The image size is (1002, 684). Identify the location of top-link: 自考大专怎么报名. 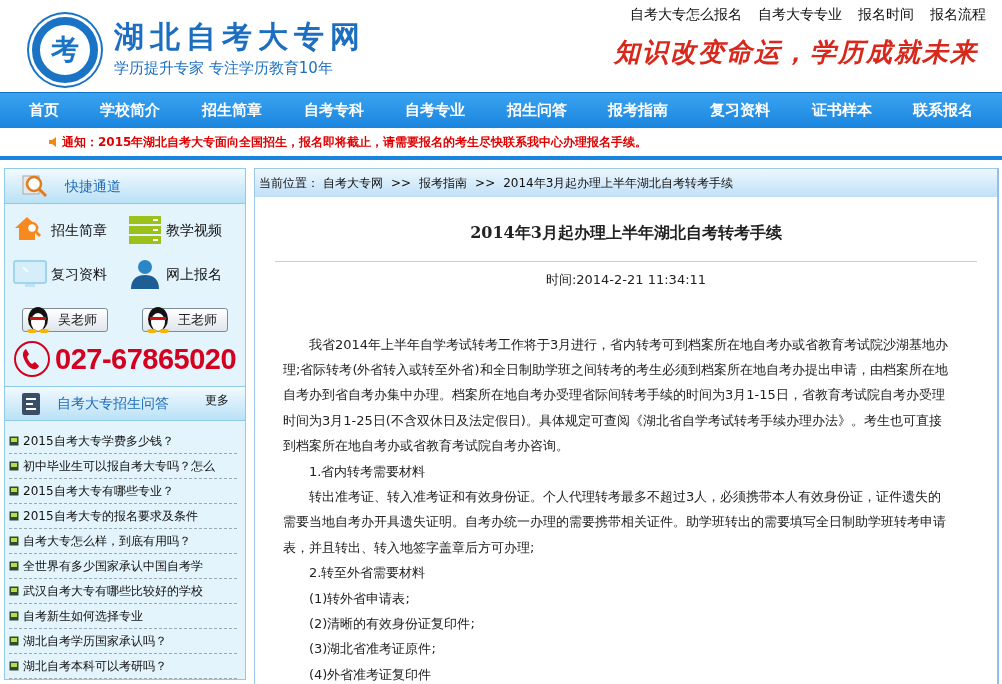
(686, 14).